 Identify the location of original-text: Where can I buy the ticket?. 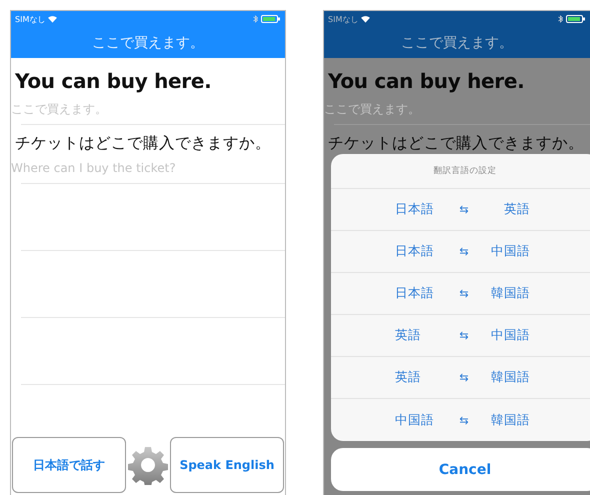
(93, 168).